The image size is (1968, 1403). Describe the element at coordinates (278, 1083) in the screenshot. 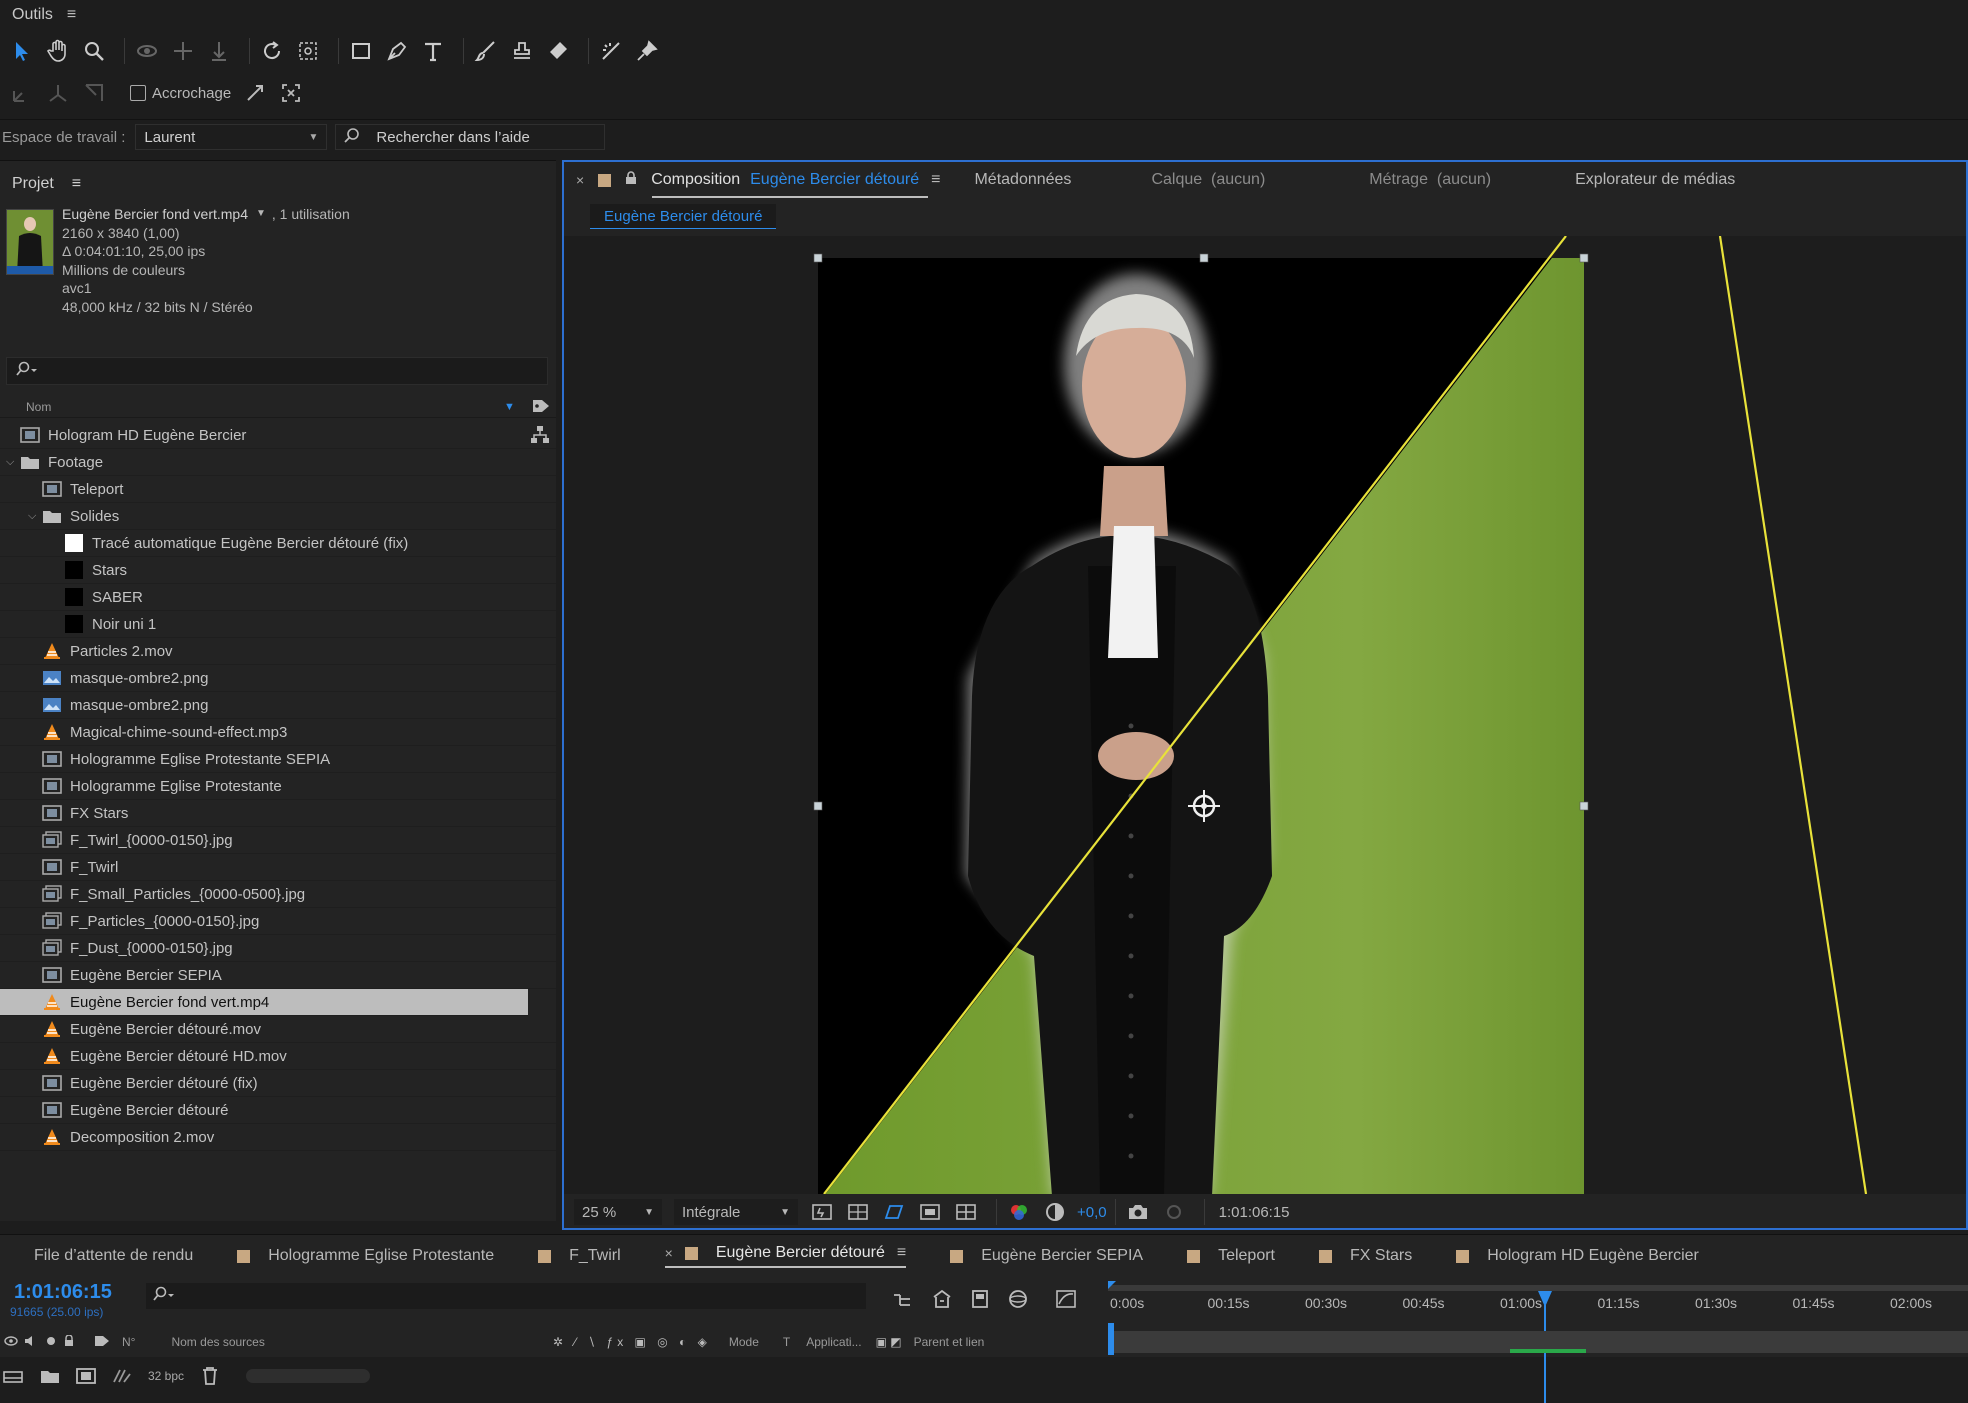

I see `project-item: Eugène Bercier détouré (fix)` at that location.